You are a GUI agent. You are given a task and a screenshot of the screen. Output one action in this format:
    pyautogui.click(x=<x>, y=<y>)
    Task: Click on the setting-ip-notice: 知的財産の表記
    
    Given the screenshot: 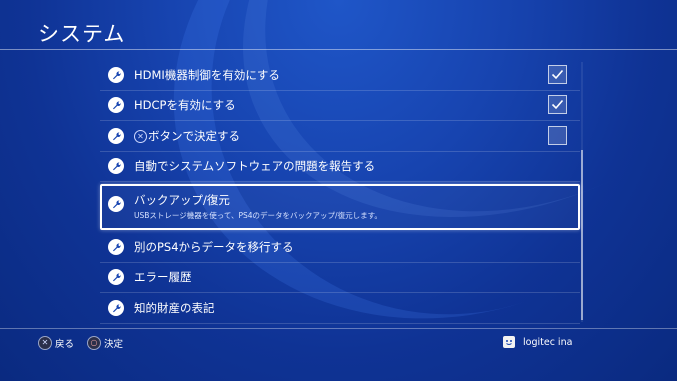 What is the action you would take?
    pyautogui.click(x=340, y=308)
    